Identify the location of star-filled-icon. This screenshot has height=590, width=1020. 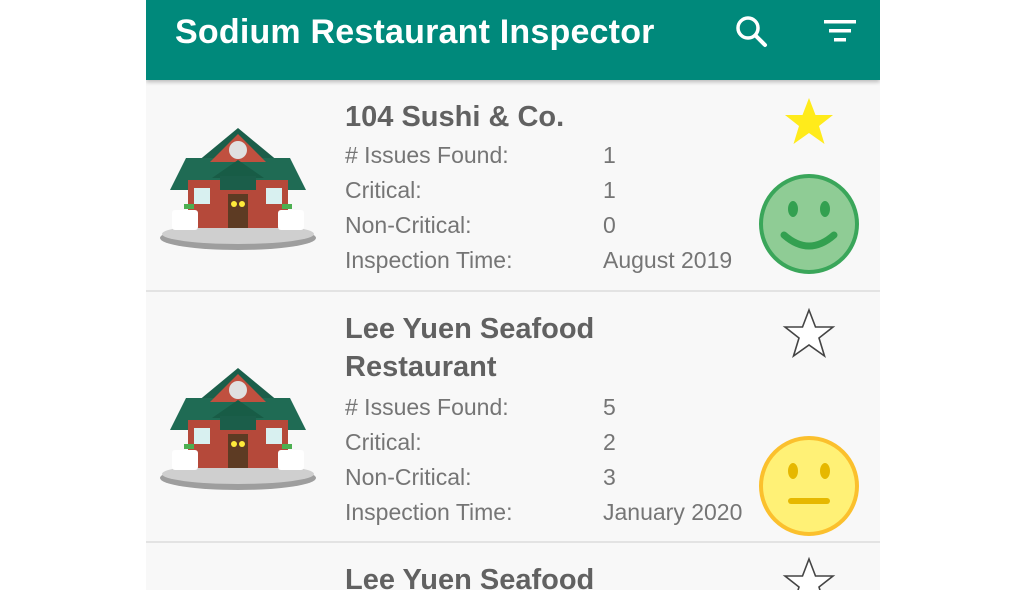
(809, 123).